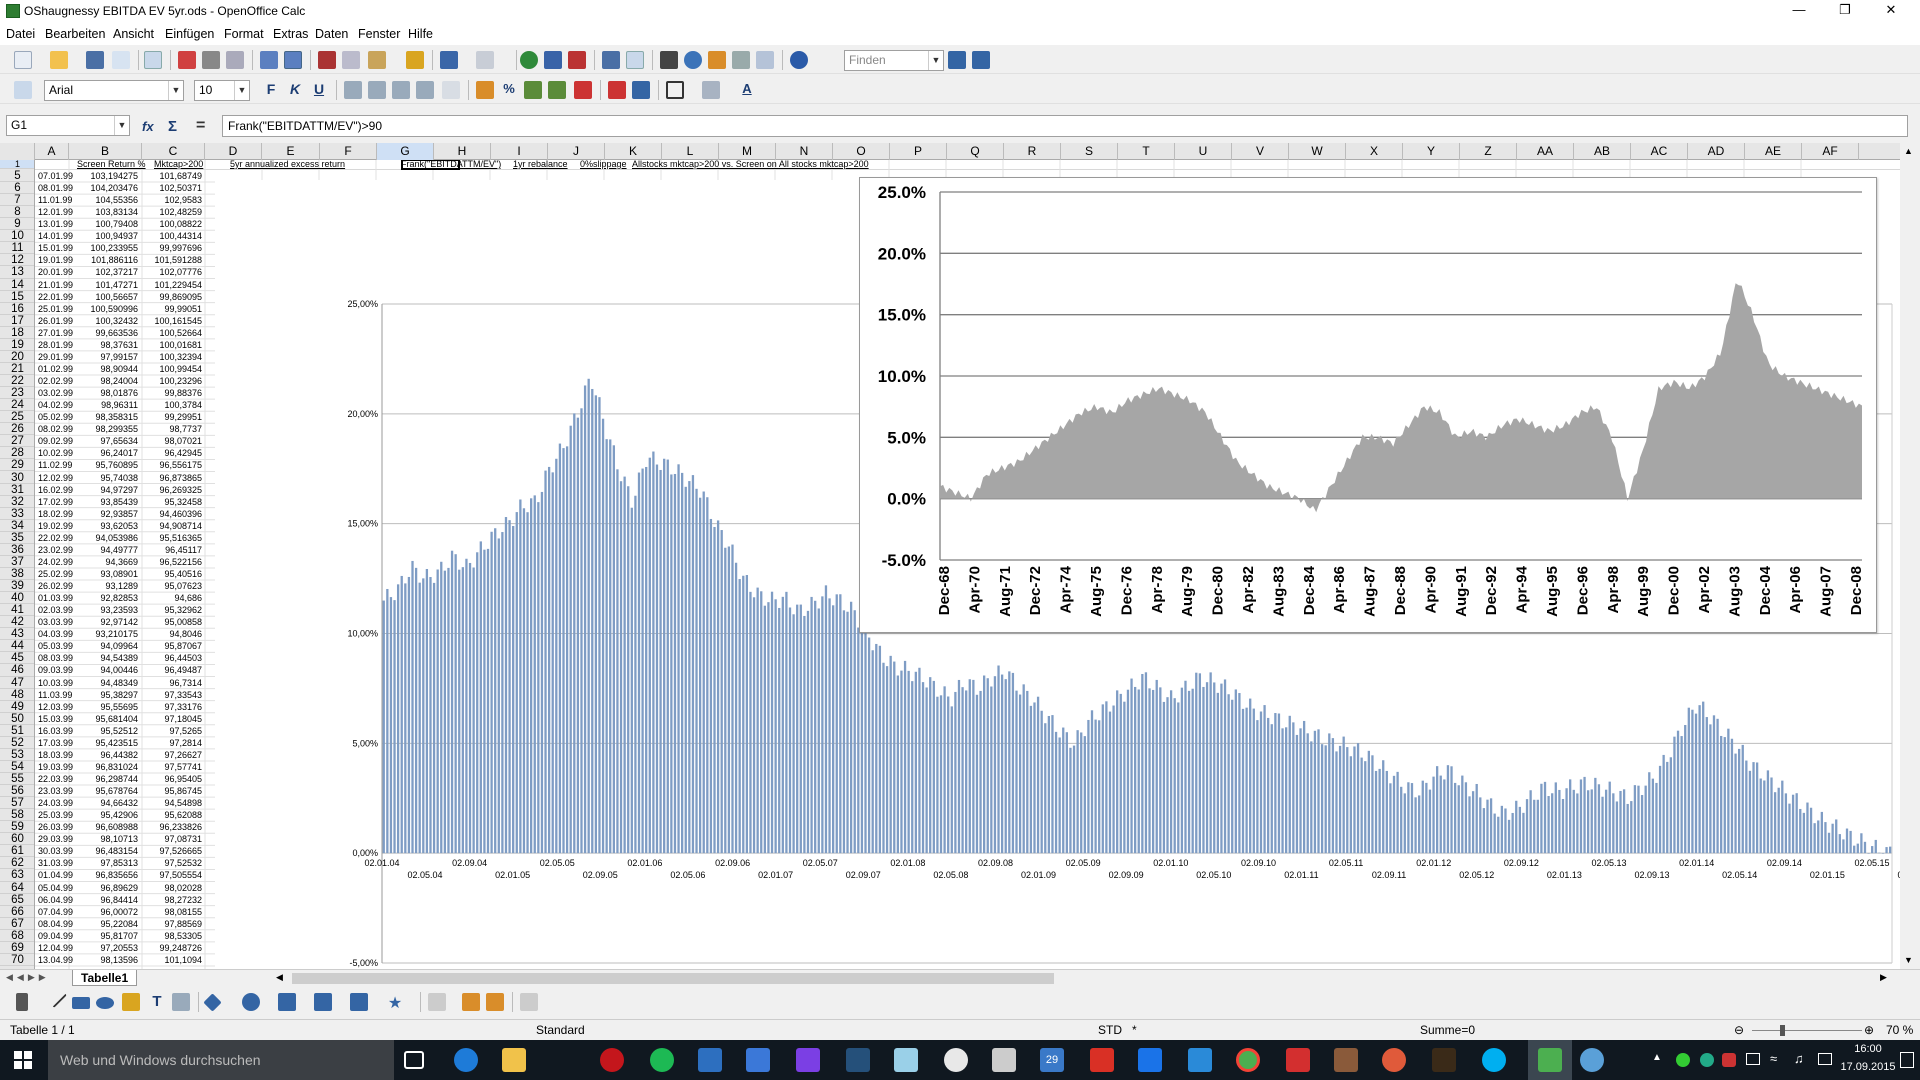  Describe the element at coordinates (1298, 1060) in the screenshot. I see `pdf-app-icon` at that location.